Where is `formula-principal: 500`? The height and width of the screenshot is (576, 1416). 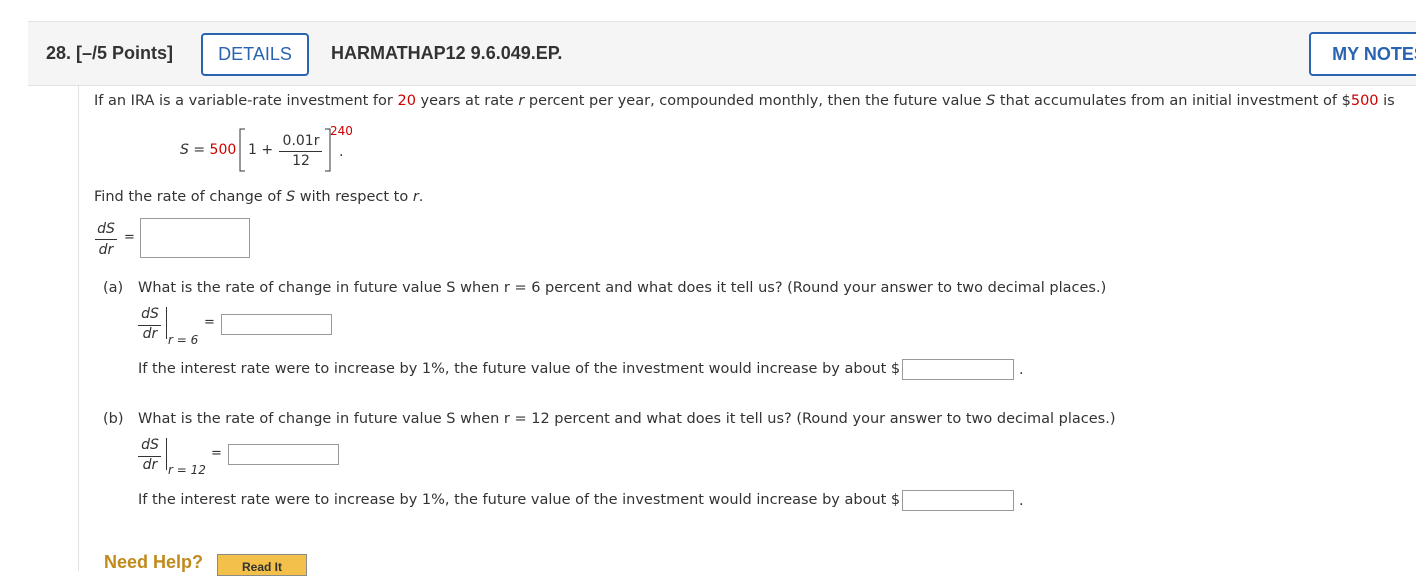
formula-principal: 500 is located at coordinates (223, 150).